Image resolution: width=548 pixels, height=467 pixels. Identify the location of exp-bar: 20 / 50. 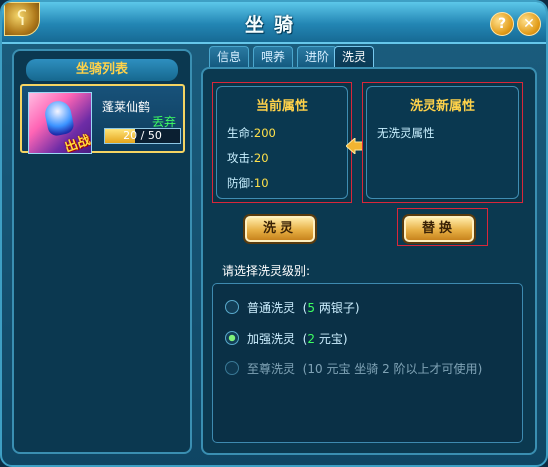
(142, 136).